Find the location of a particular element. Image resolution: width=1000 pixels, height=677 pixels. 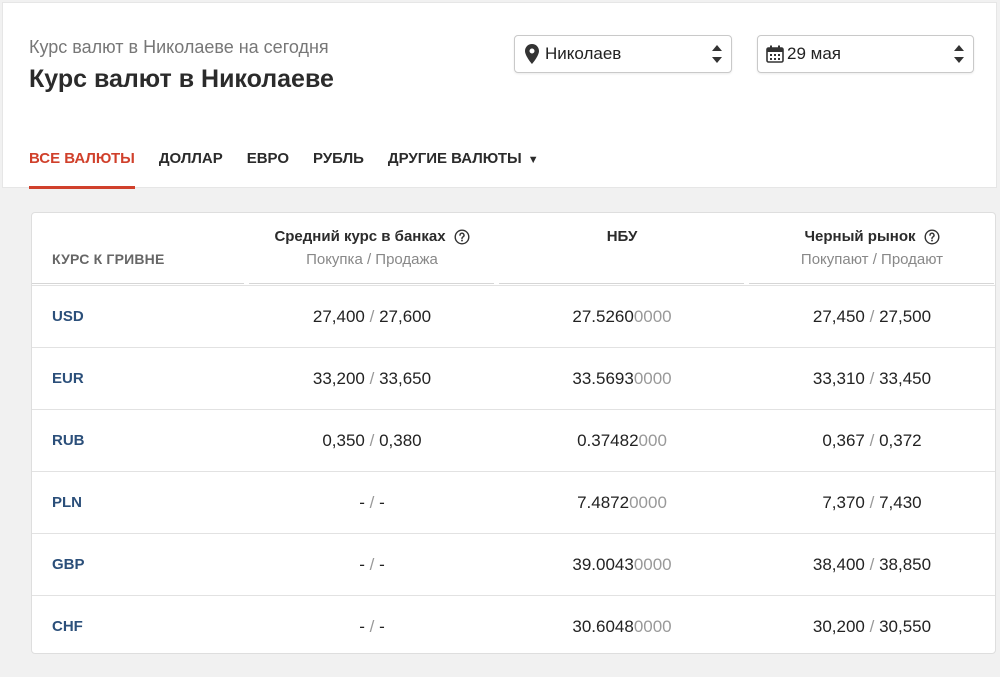

black-market-cell: 7,370 / 7,430 is located at coordinates (872, 503).